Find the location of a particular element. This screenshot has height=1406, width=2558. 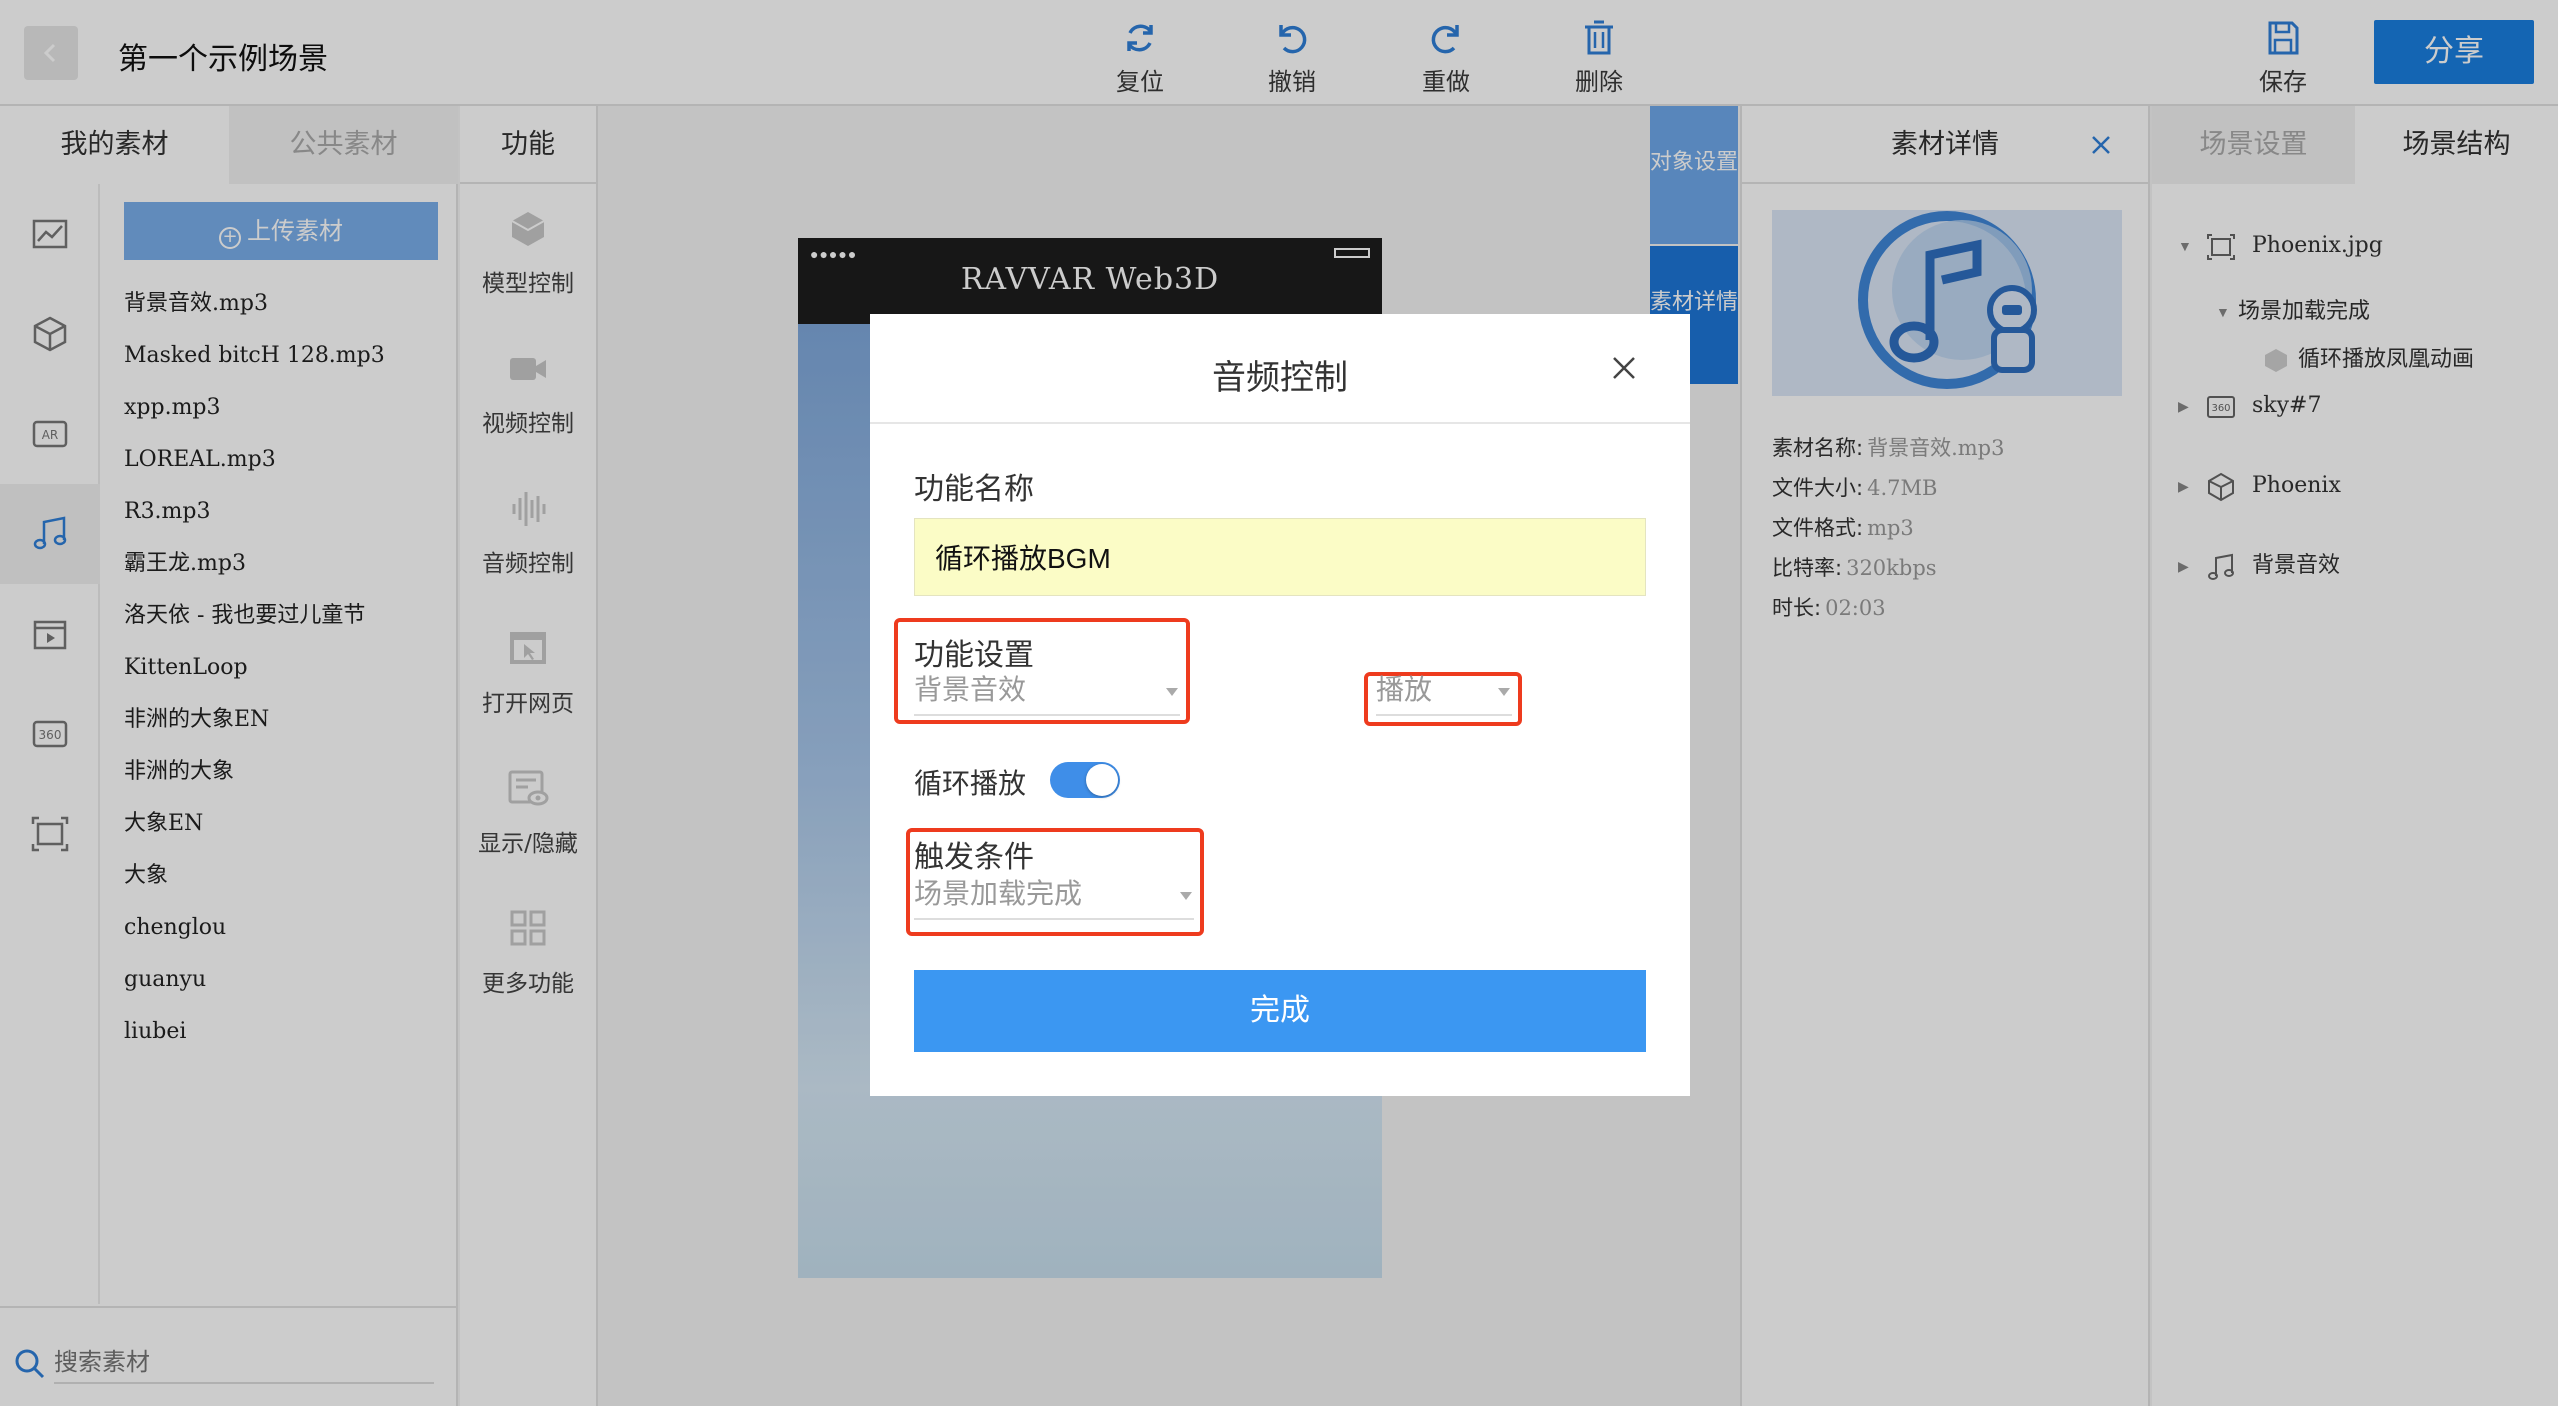

select-value: 播放 is located at coordinates (1404, 689).